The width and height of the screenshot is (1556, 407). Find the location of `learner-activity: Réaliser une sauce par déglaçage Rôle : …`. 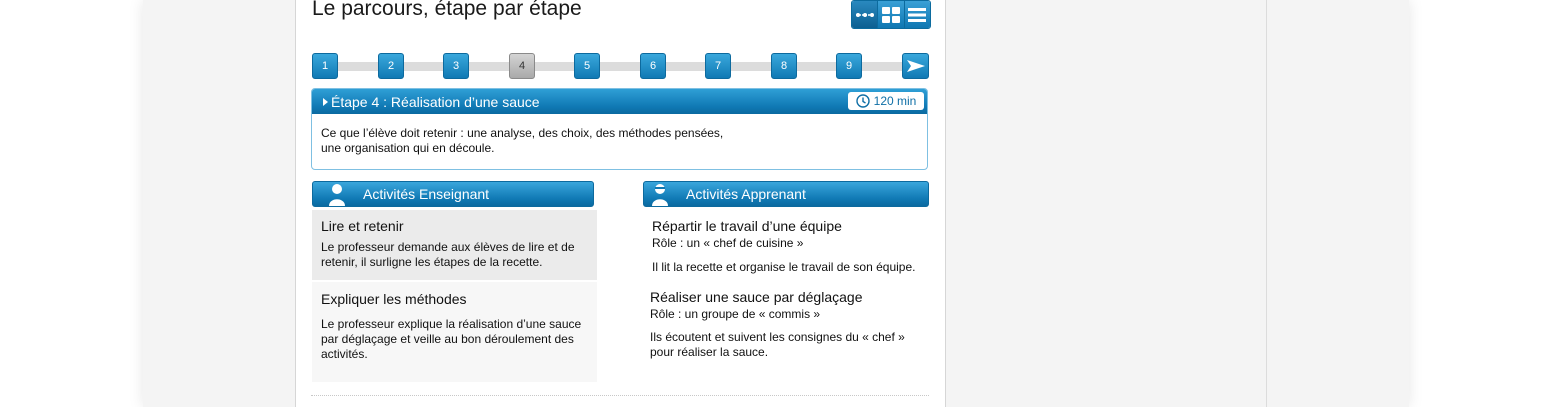

learner-activity: Réaliser une sauce par déglaçage Rôle : … is located at coordinates (790, 324).